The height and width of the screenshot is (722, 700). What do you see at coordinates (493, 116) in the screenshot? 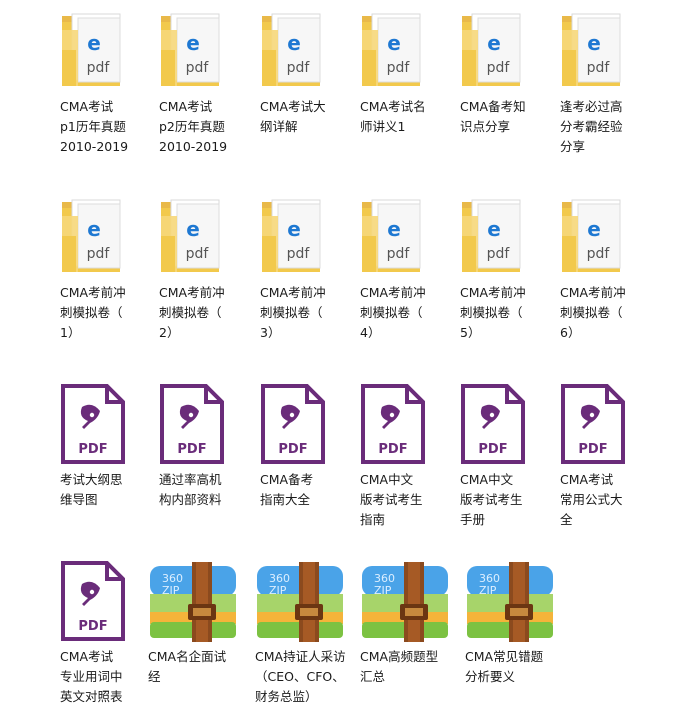
I see `file-label: CMA备考知 识点分享` at bounding box center [493, 116].